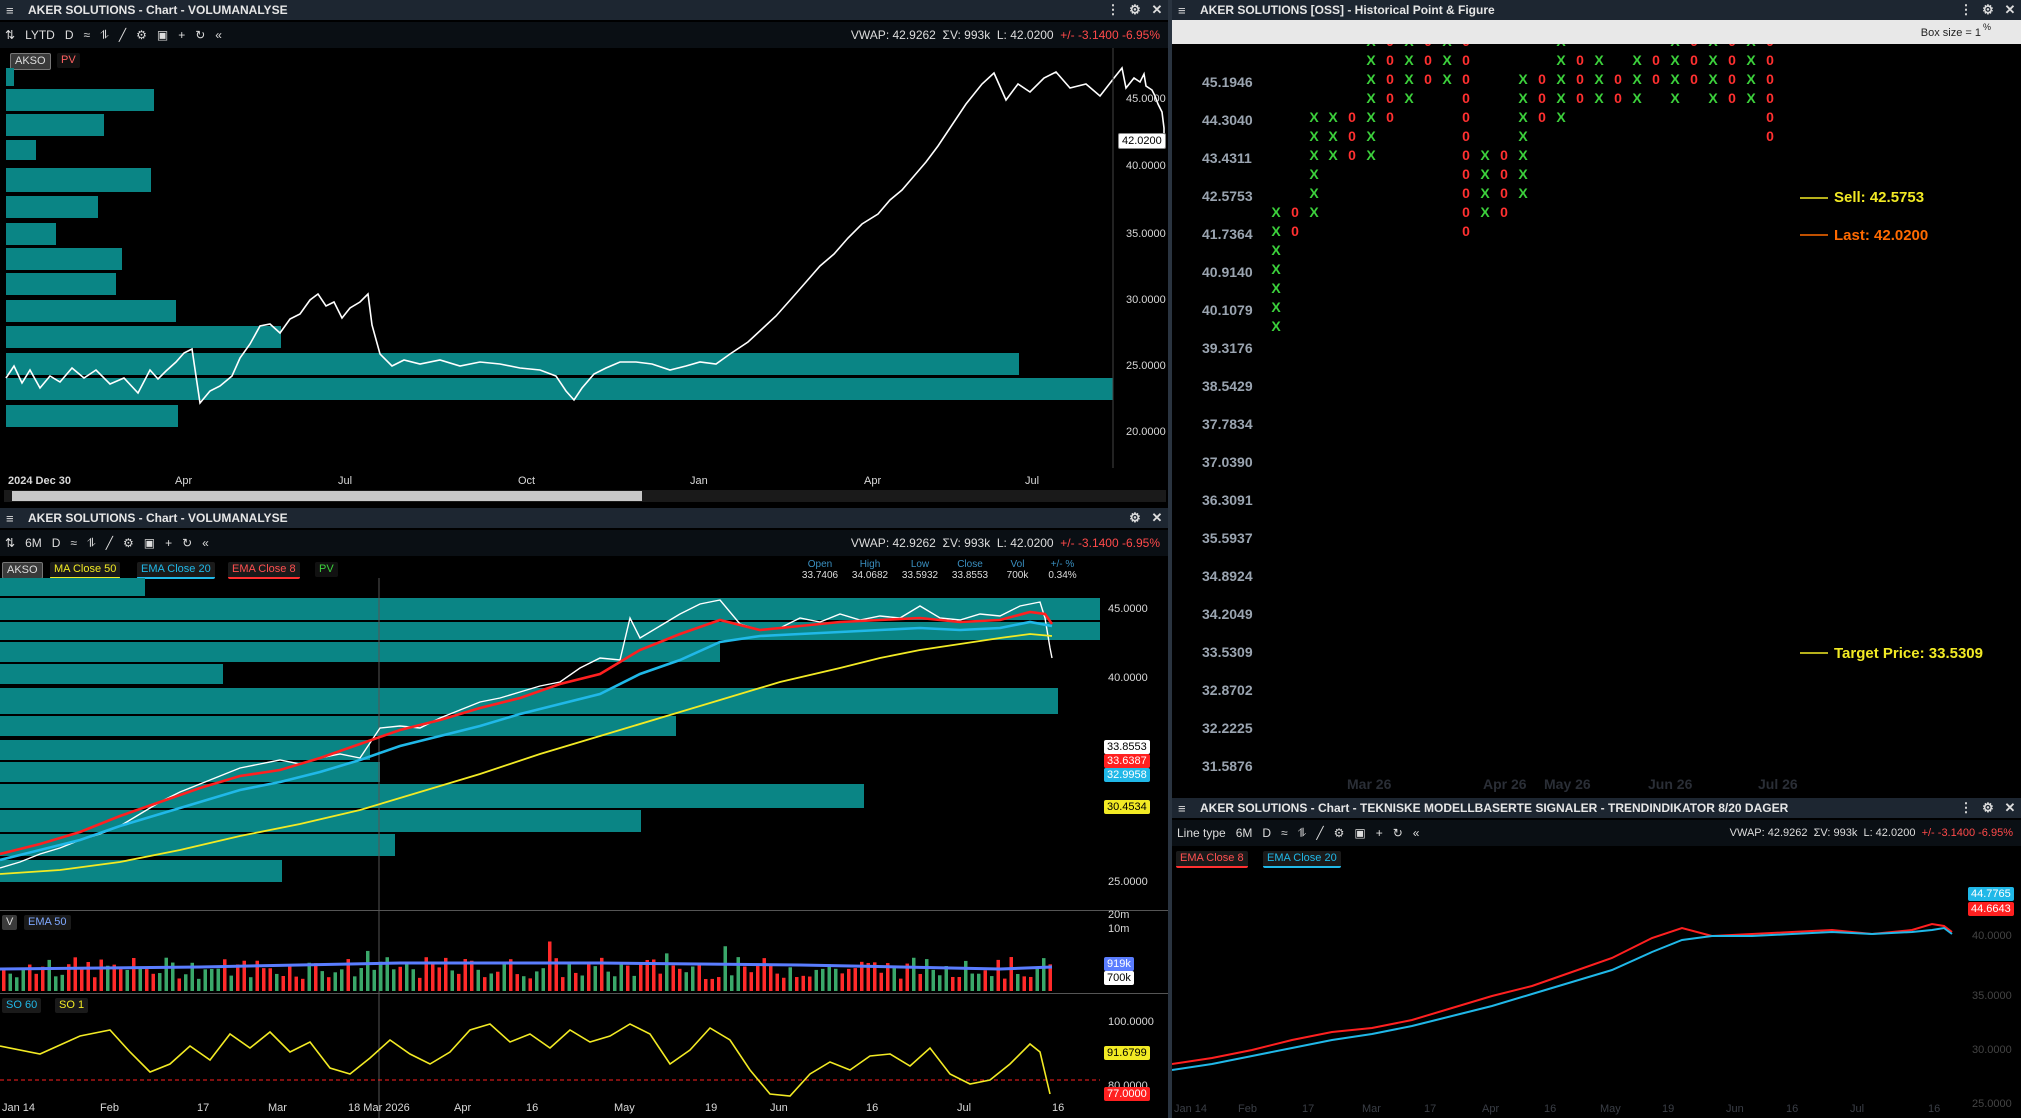 The image size is (2021, 1118). Describe the element at coordinates (327, 496) in the screenshot. I see `scroll-thumb` at that location.